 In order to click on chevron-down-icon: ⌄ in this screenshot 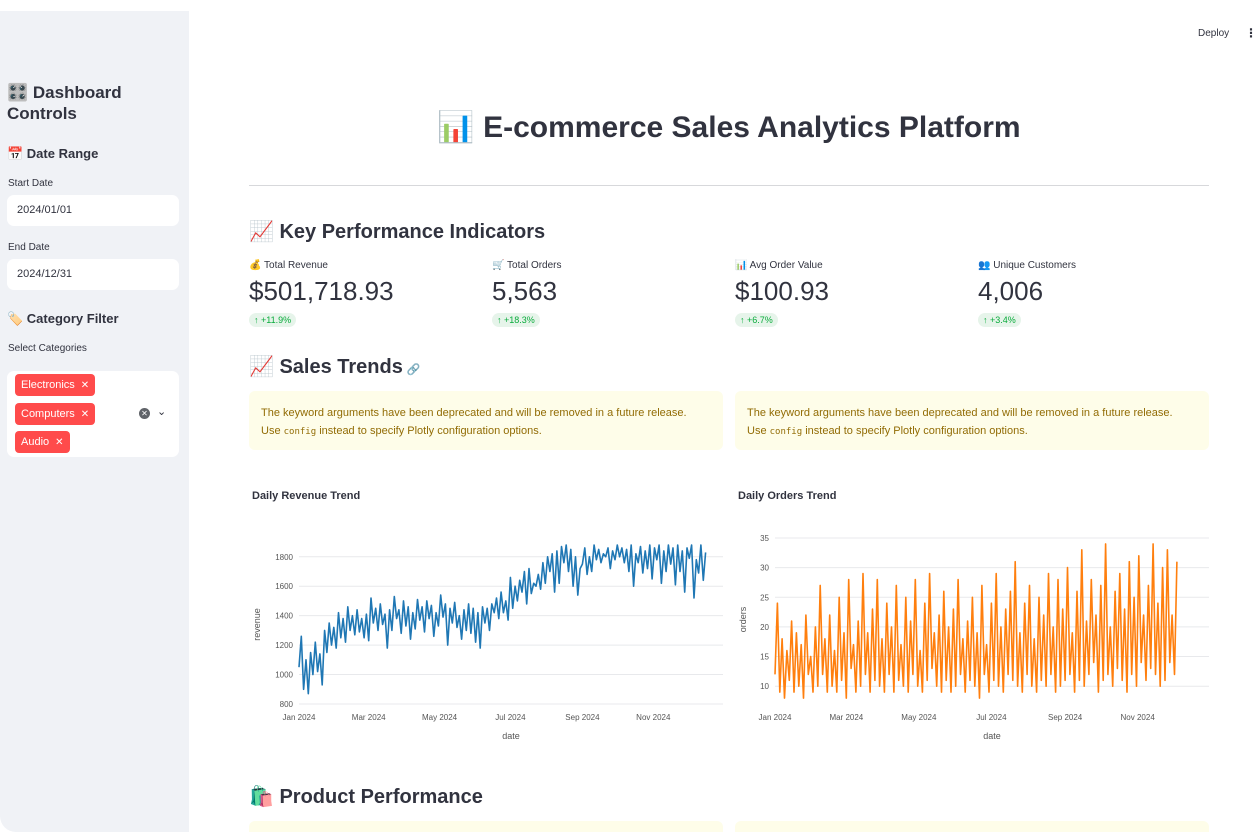, I will do `click(161, 411)`.